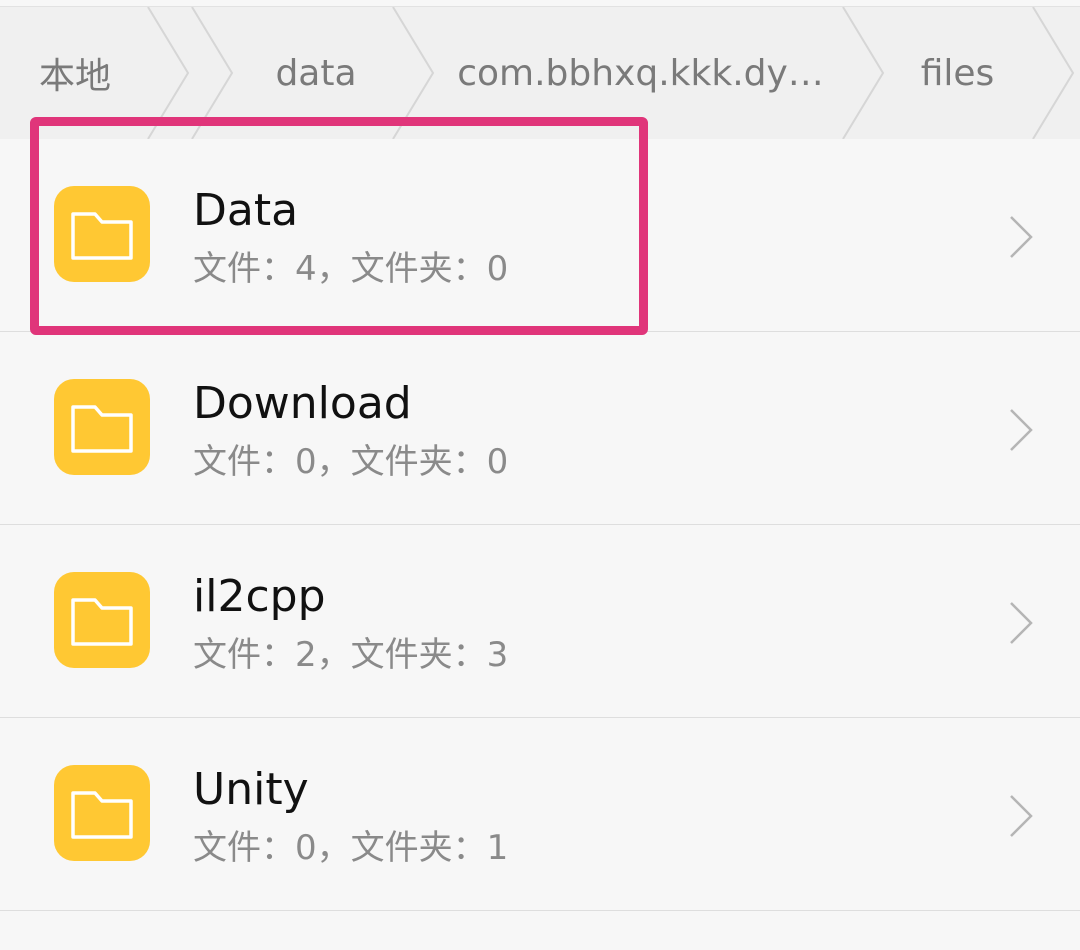 The height and width of the screenshot is (950, 1080). I want to click on breadcrumb-item-label: data, so click(316, 73).